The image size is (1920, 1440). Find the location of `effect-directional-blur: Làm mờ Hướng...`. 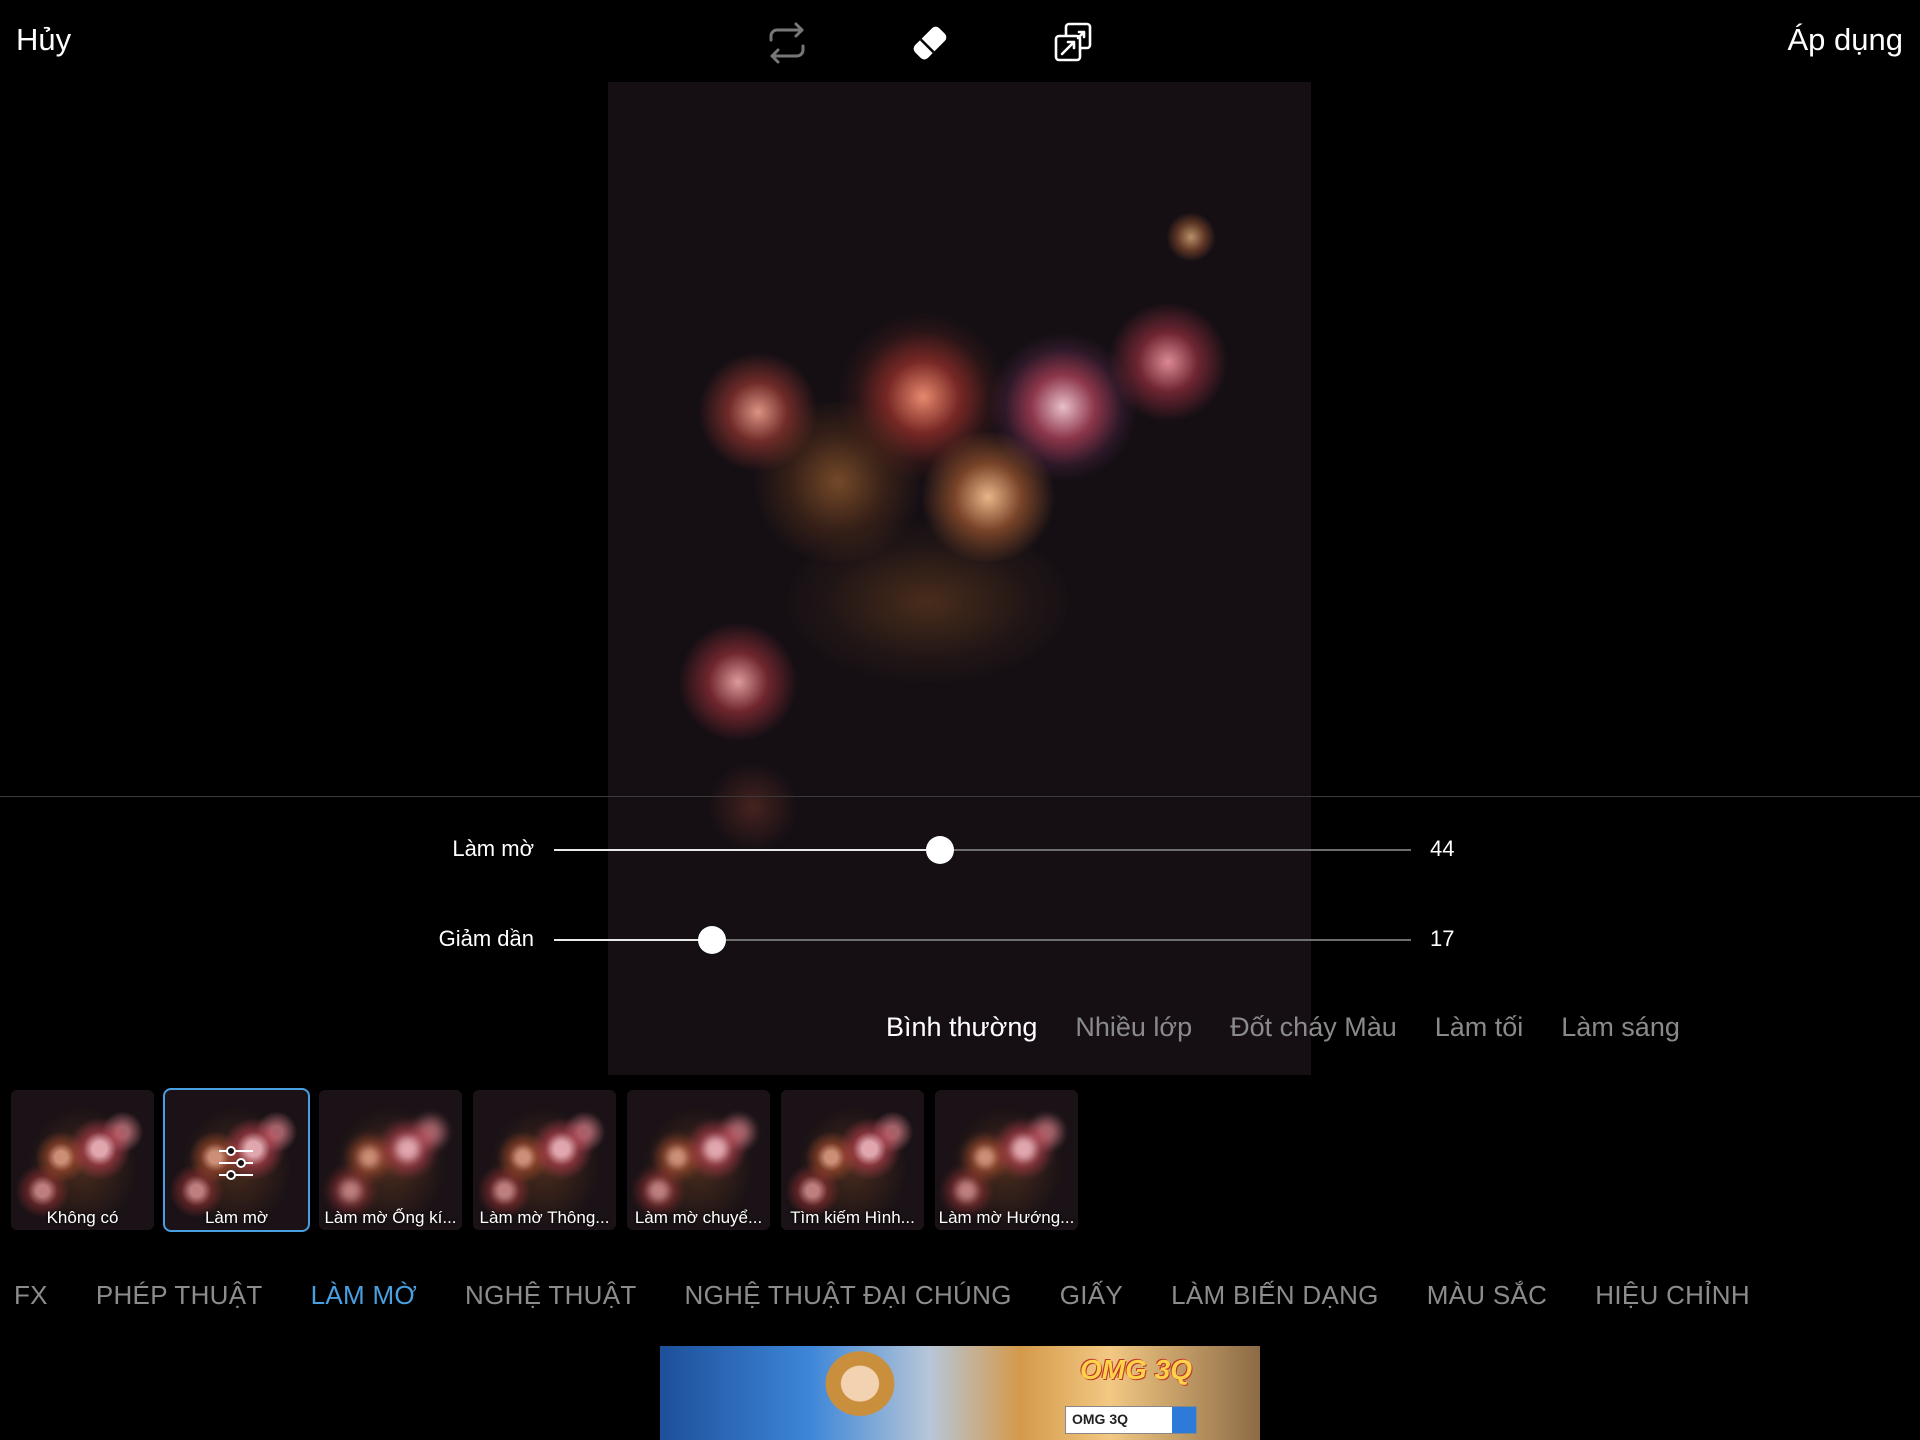

effect-directional-blur: Làm mờ Hướng... is located at coordinates (1006, 1160).